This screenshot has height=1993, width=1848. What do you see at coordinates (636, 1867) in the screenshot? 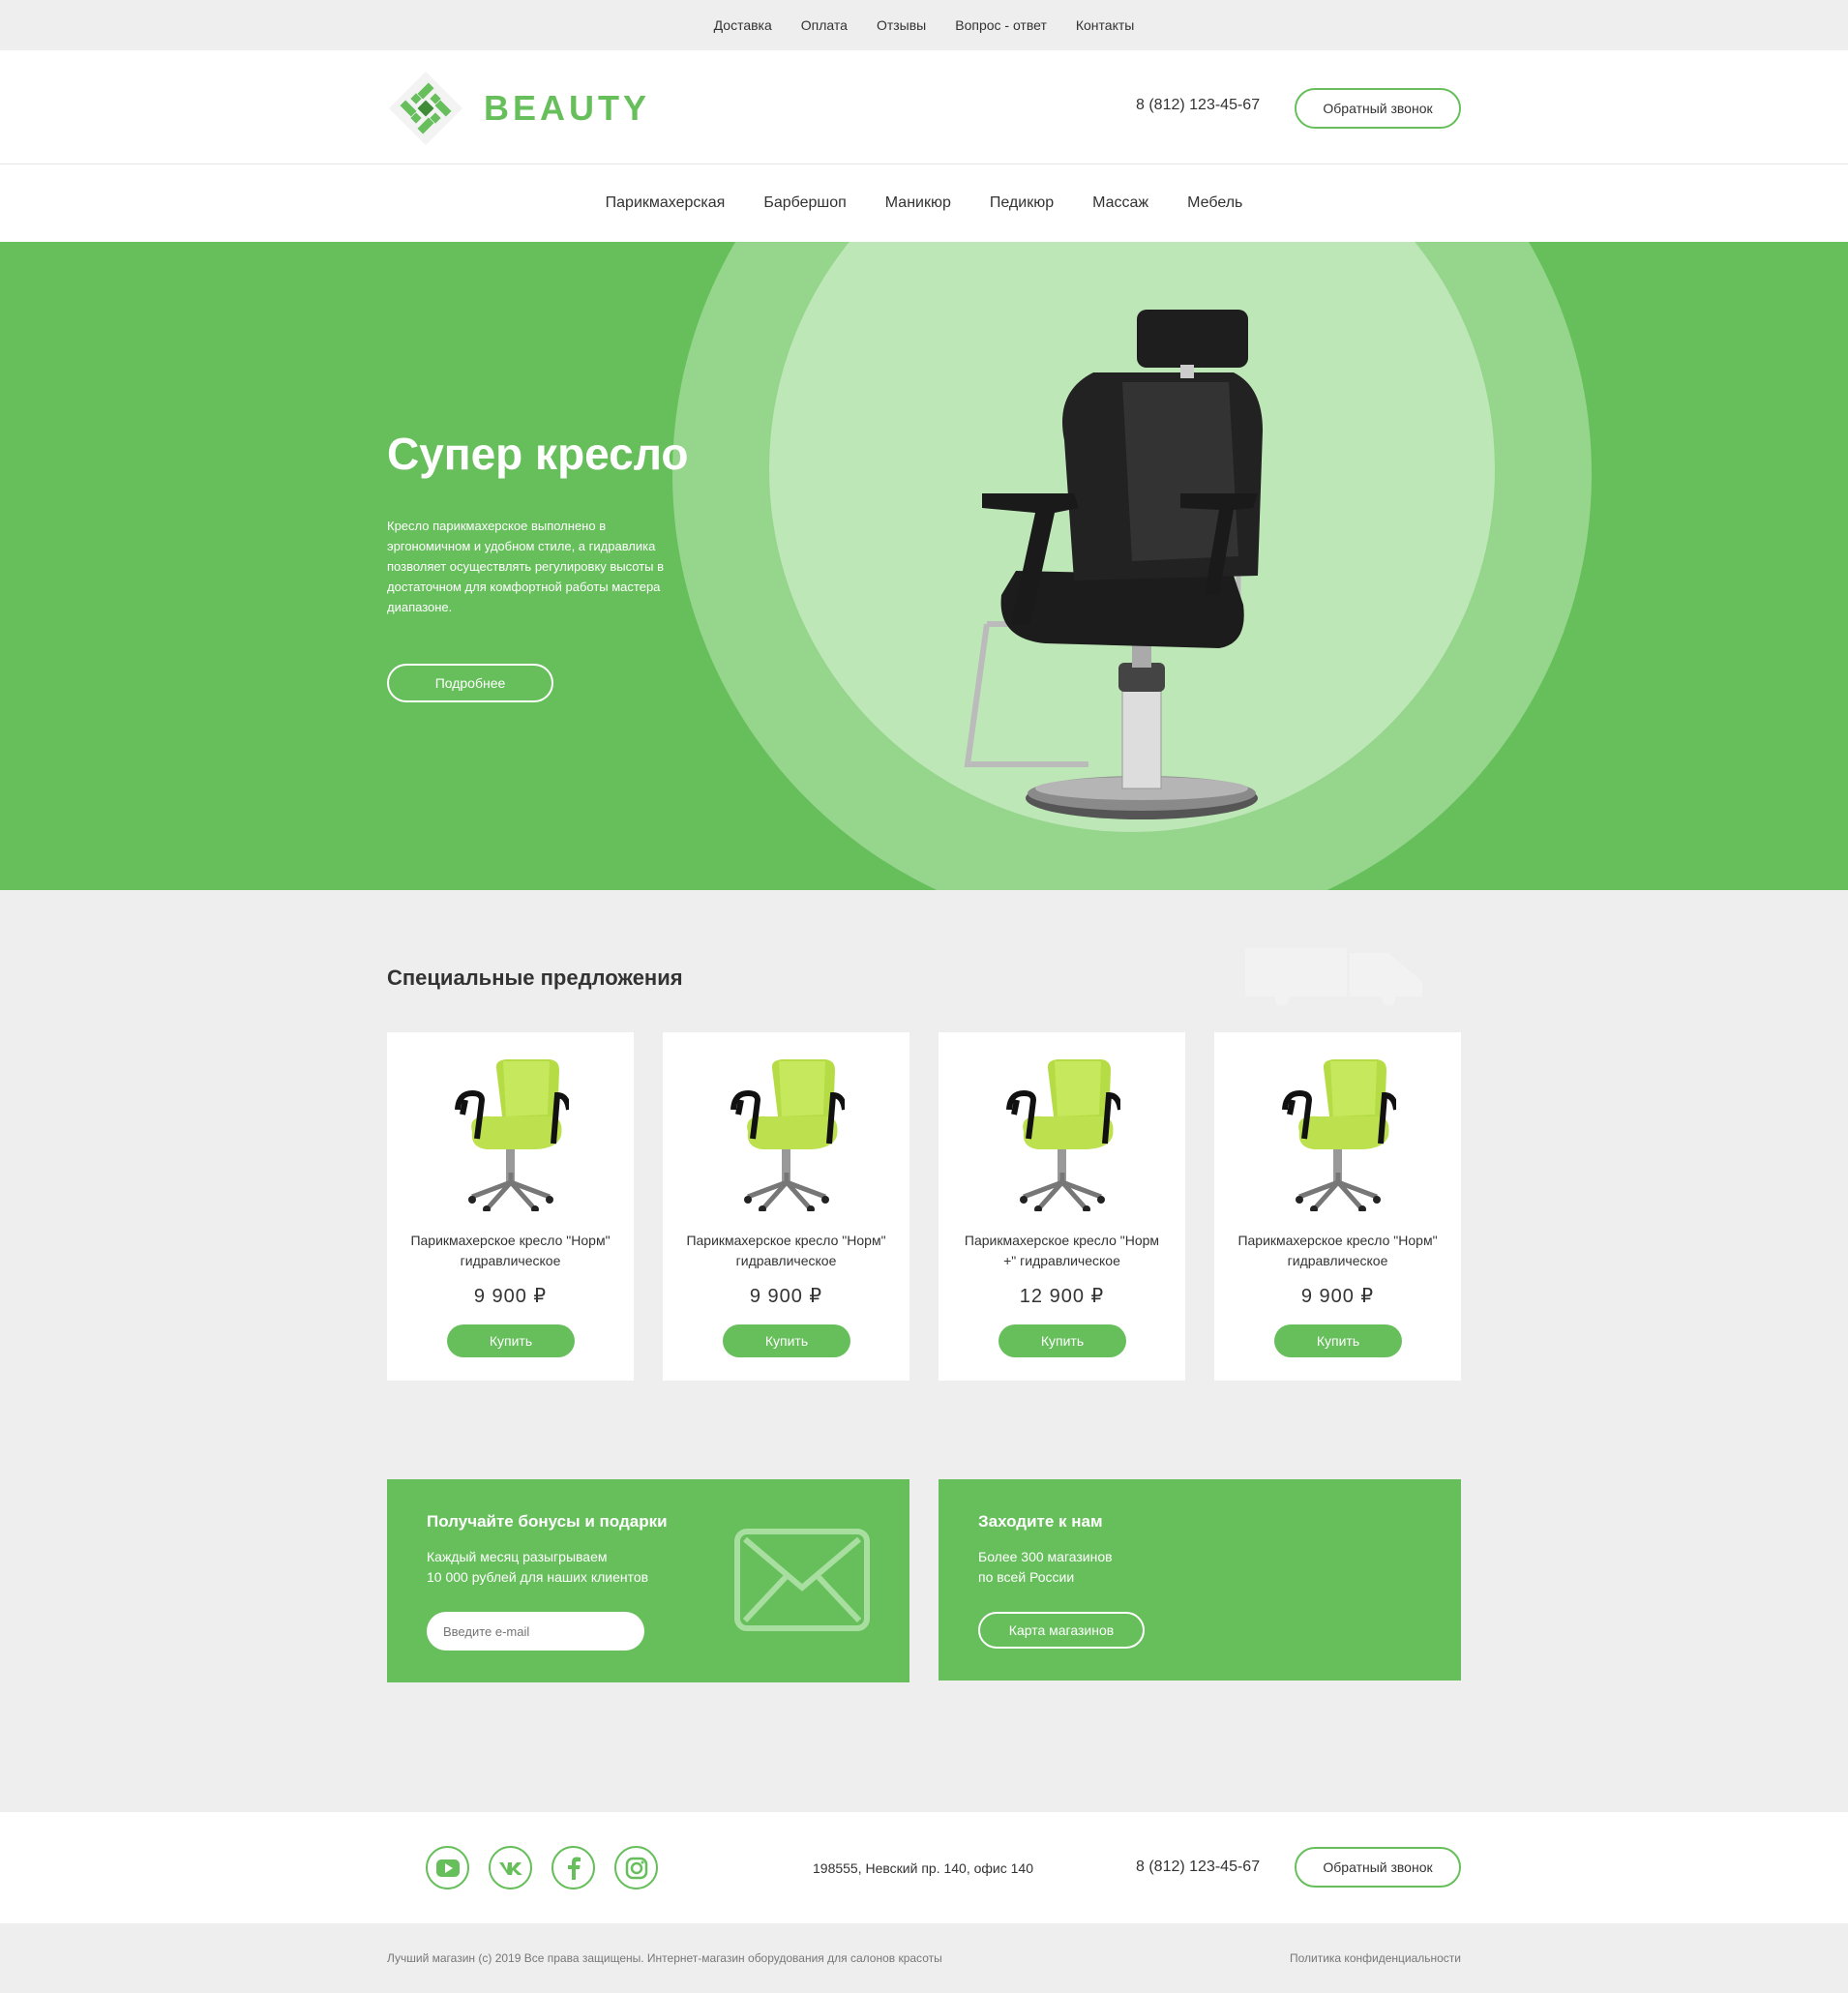
I see `instagram-icon` at bounding box center [636, 1867].